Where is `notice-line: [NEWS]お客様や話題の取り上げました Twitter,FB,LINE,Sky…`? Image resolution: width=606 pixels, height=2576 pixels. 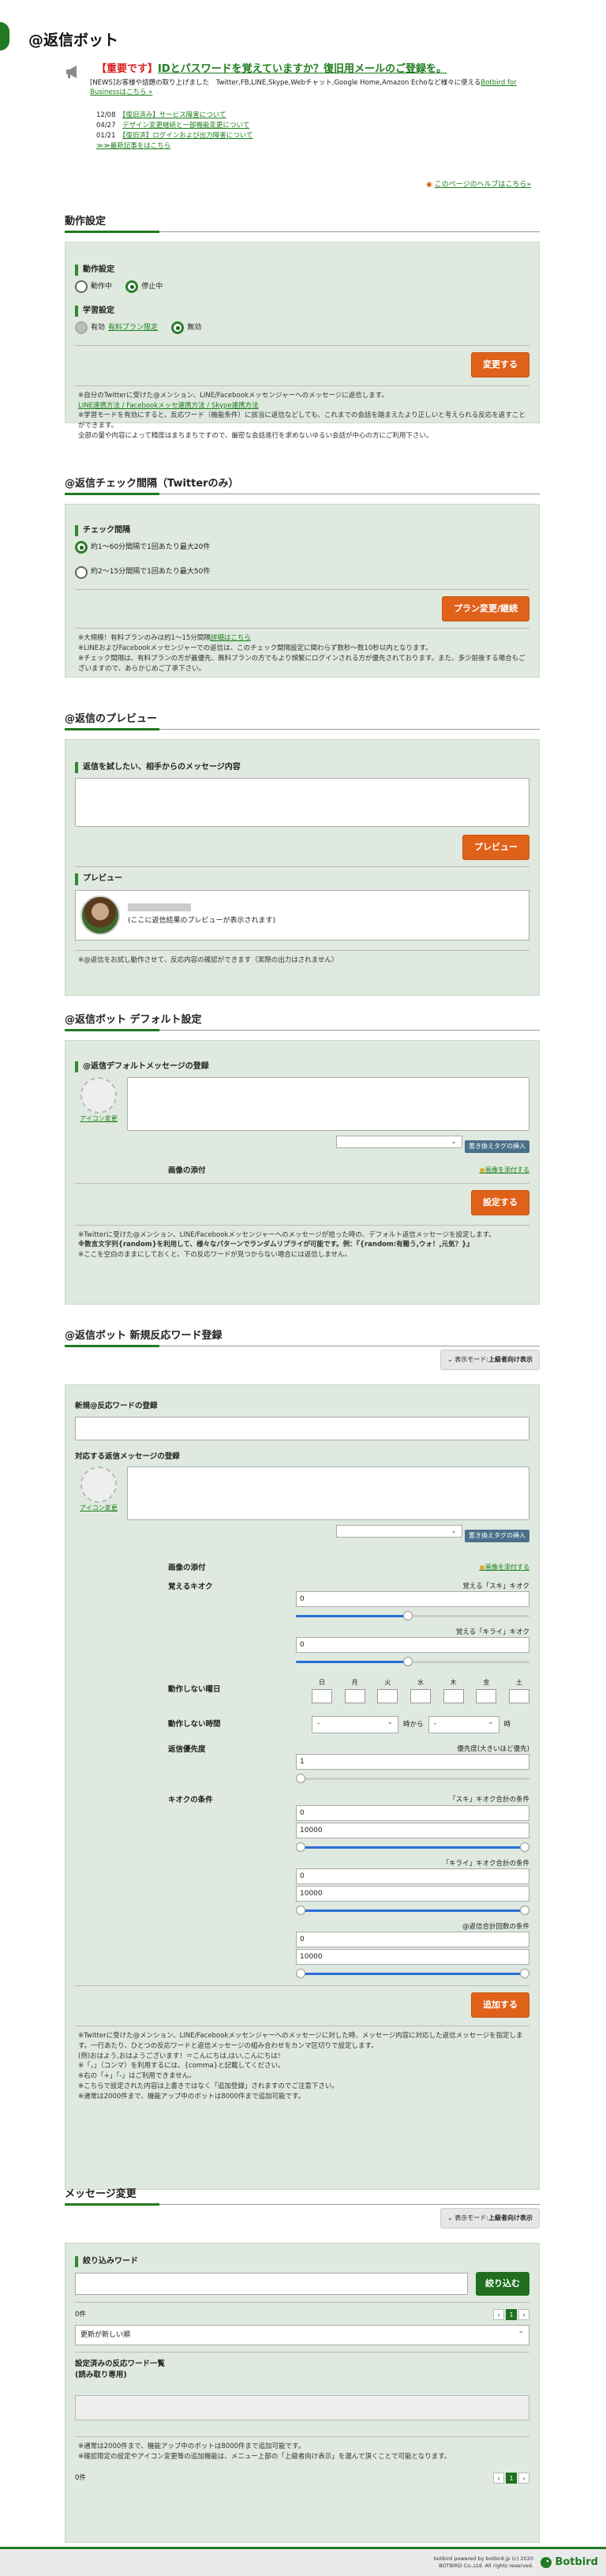 notice-line: [NEWS]お客様や話題の取り上げました Twitter,FB,LINE,Sky… is located at coordinates (285, 82).